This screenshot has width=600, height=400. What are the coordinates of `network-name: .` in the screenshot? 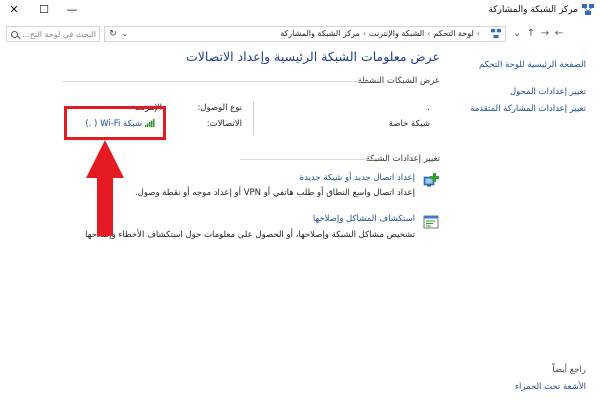 It's located at (428, 108).